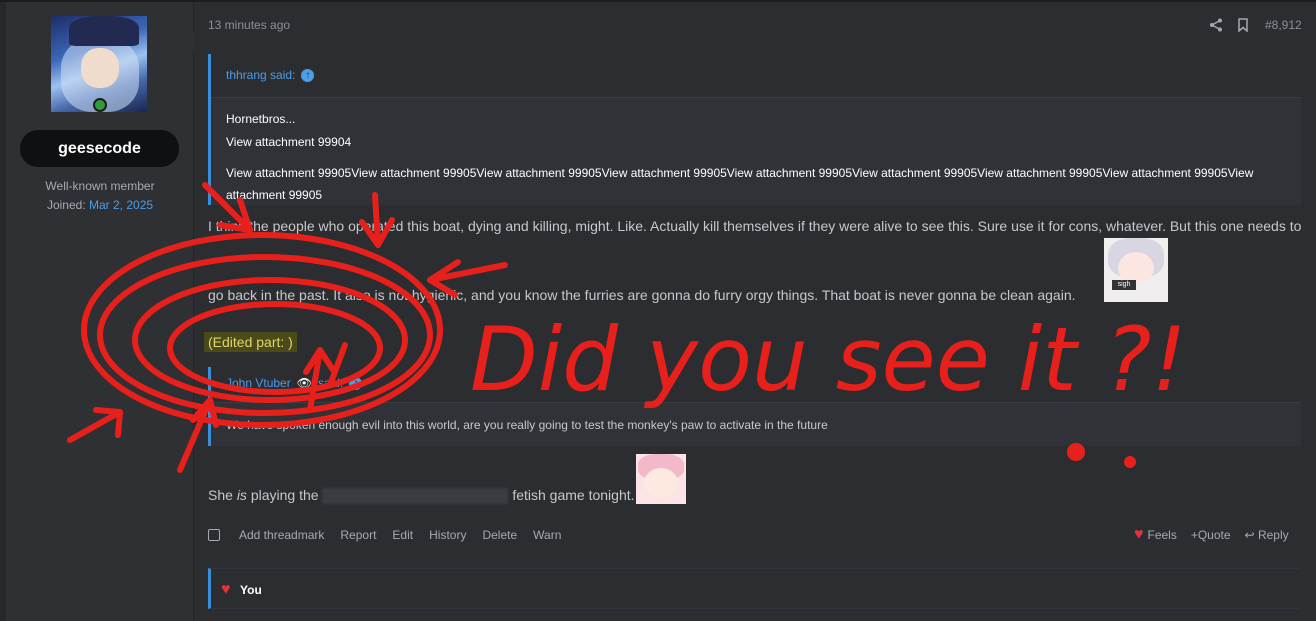 This screenshot has width=1316, height=621. Describe the element at coordinates (214, 535) in the screenshot. I see `select-checkbox` at that location.